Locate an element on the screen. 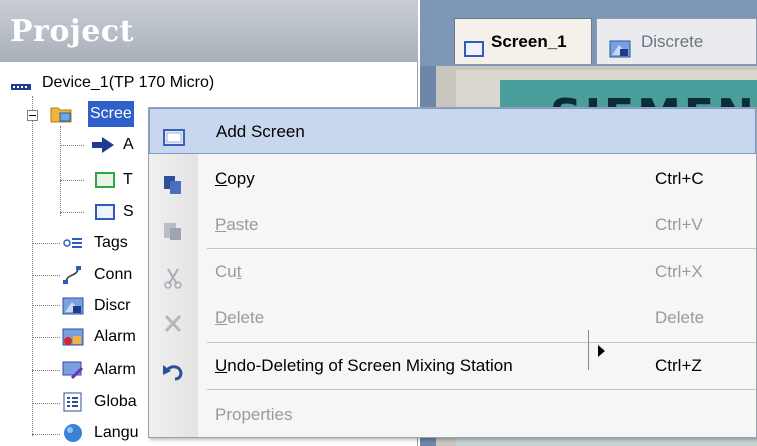  editor-tab-strip: Screen_1 Discrete is located at coordinates (588, 33).